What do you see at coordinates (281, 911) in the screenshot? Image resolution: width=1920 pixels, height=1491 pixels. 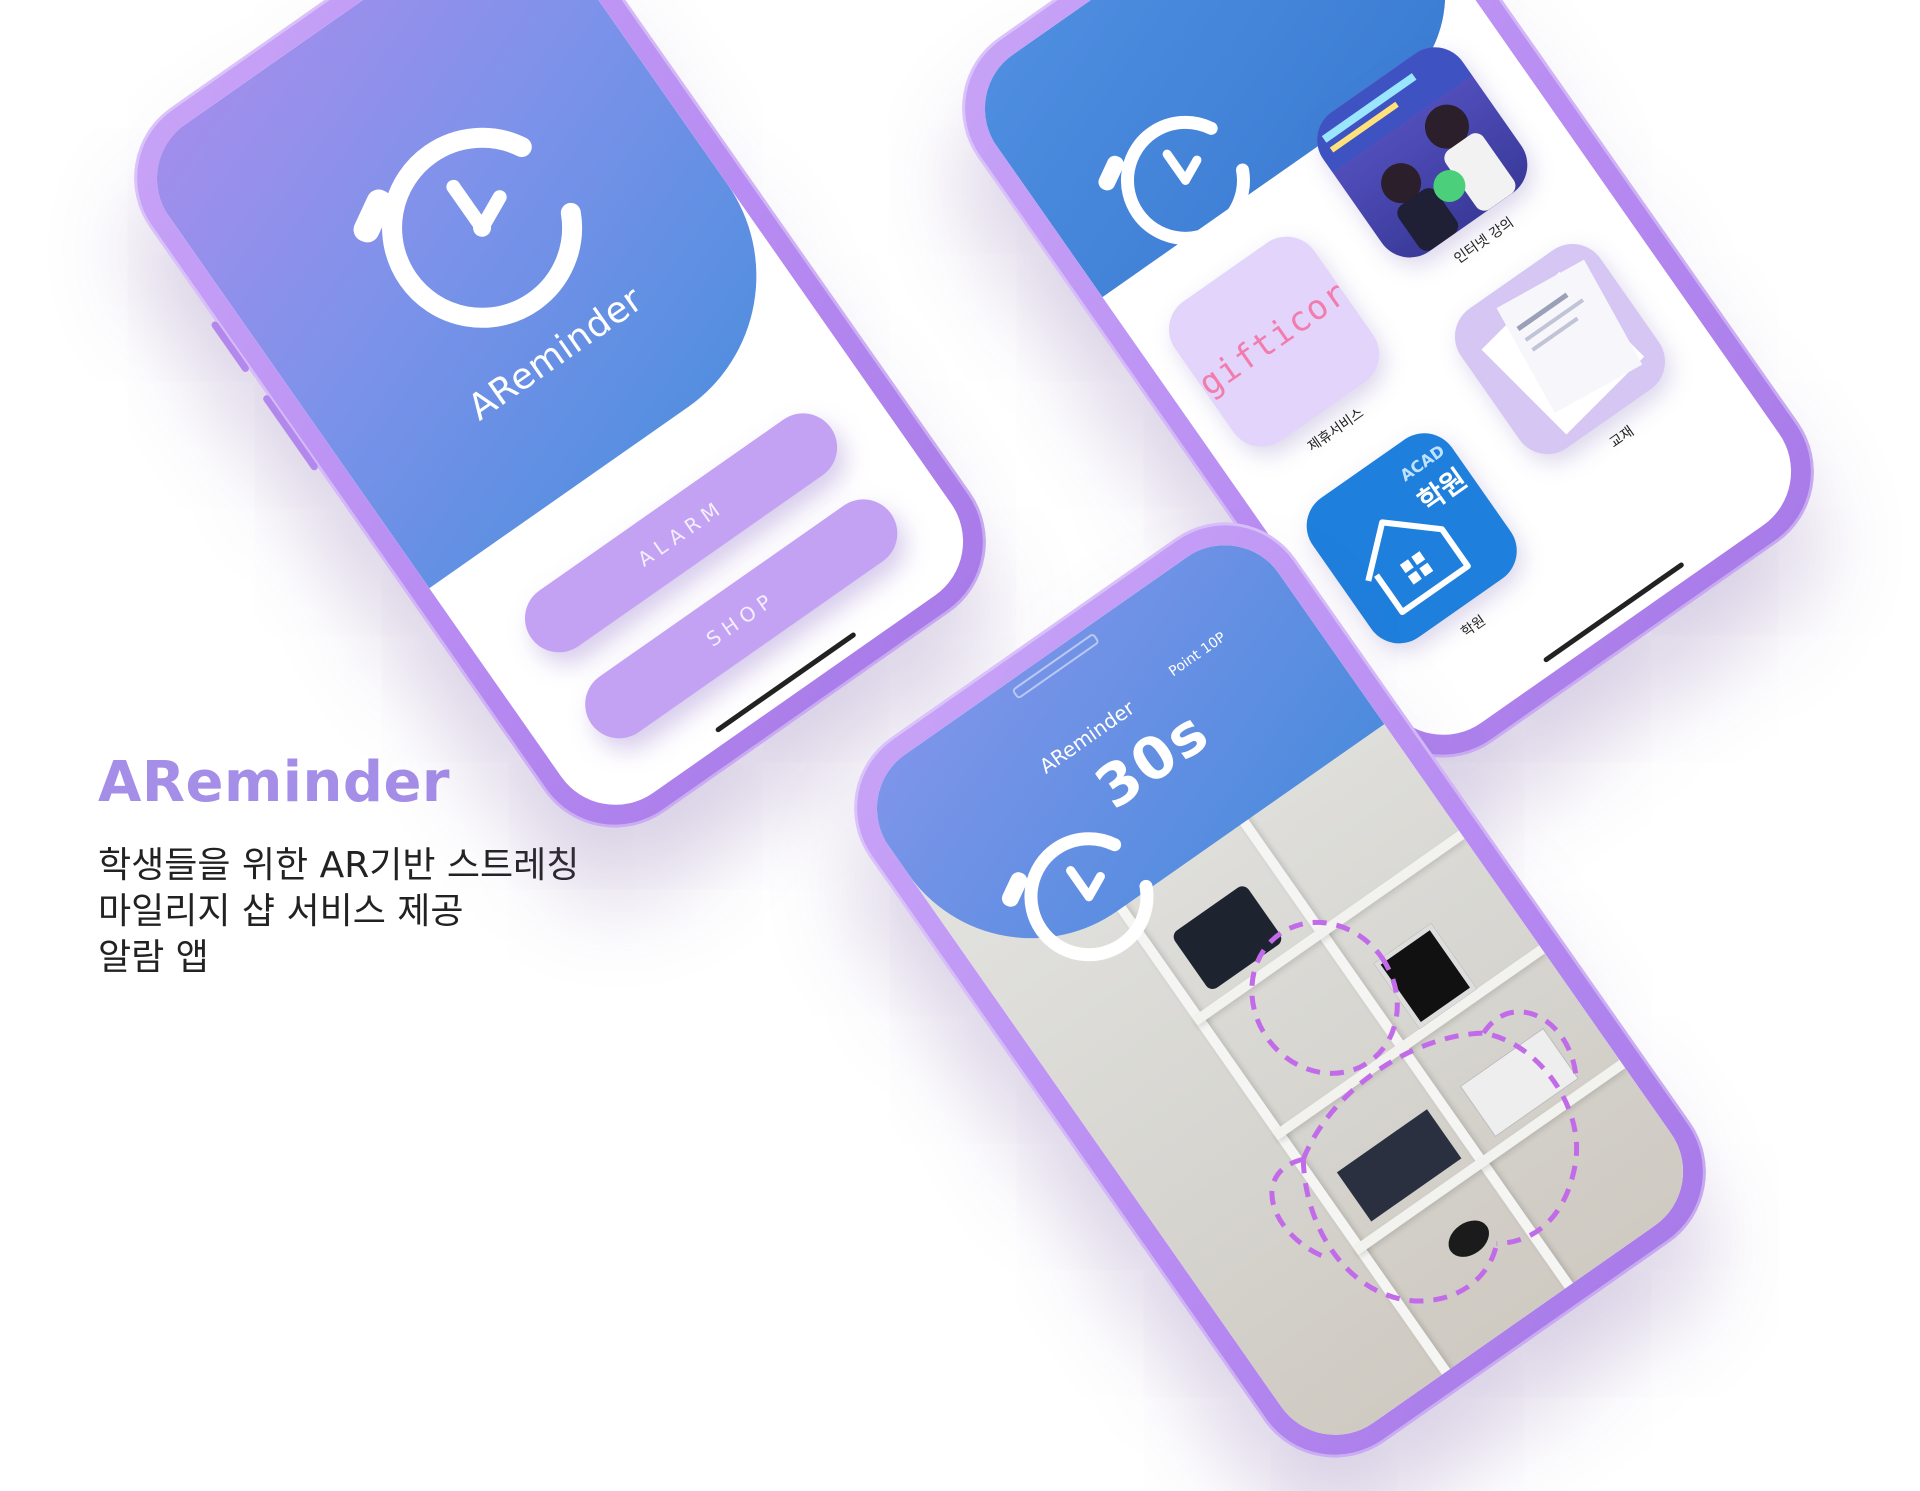 I see `promo-line-2: 마일리지 샵 서비스 제공` at bounding box center [281, 911].